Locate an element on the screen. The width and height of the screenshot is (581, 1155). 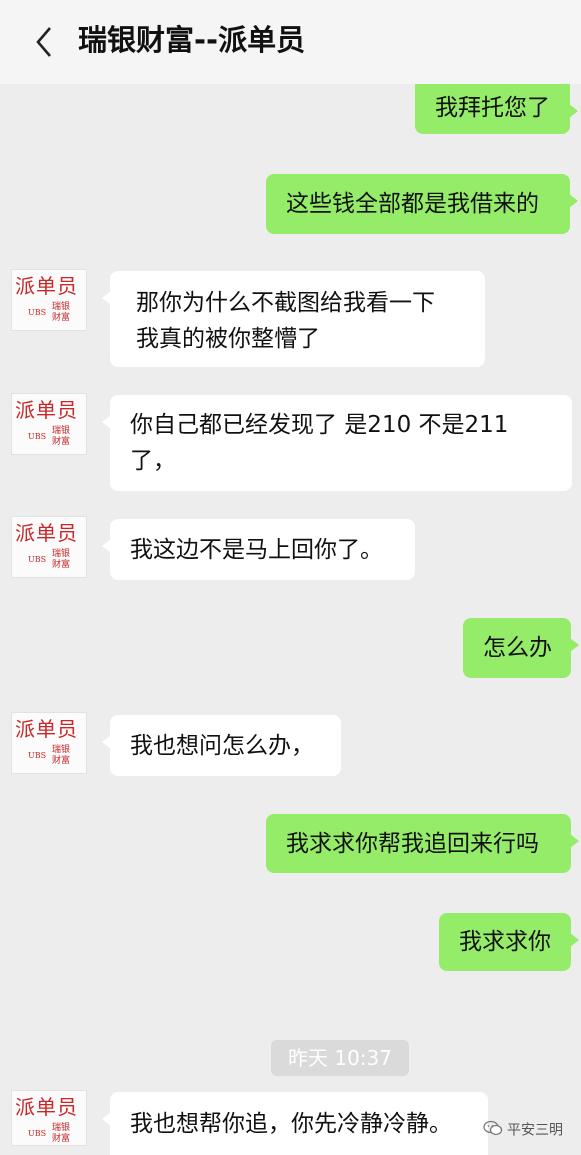
message-line: 我求求你 is located at coordinates (505, 942).